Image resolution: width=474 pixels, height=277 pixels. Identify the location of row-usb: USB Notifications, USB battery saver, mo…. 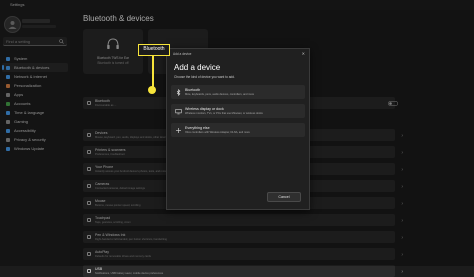
(243, 271).